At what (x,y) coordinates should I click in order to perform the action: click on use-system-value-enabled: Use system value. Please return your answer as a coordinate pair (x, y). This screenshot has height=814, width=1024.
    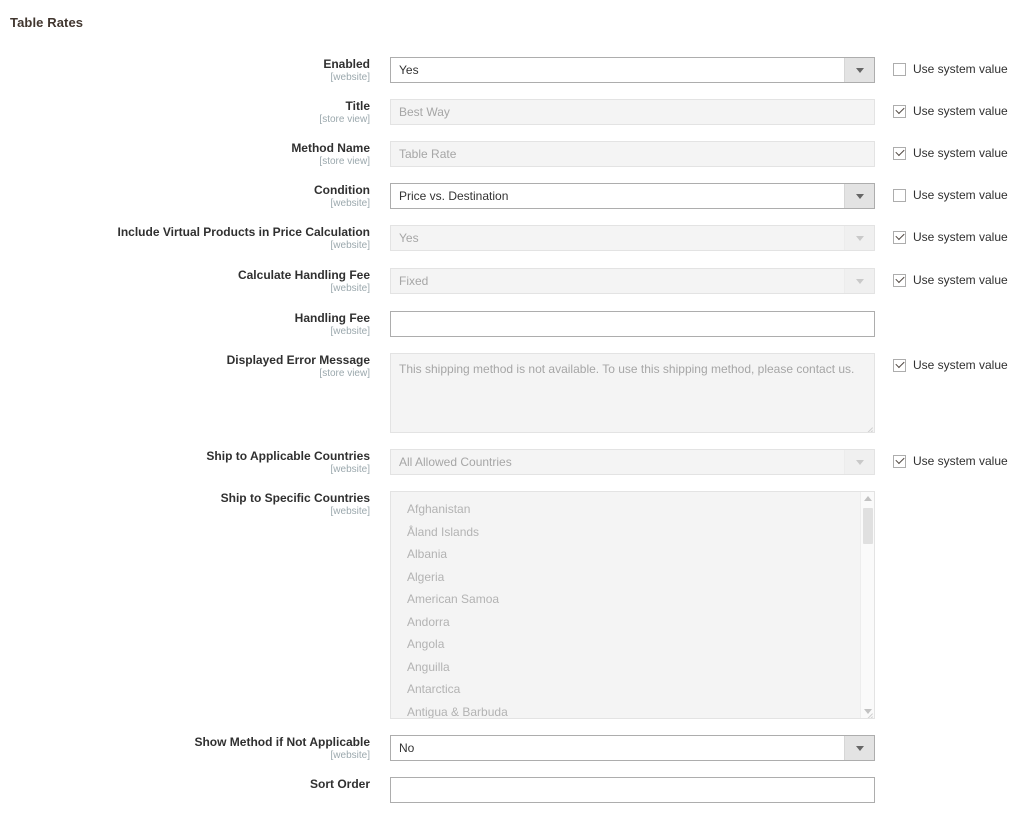
    Looking at the image, I should click on (950, 69).